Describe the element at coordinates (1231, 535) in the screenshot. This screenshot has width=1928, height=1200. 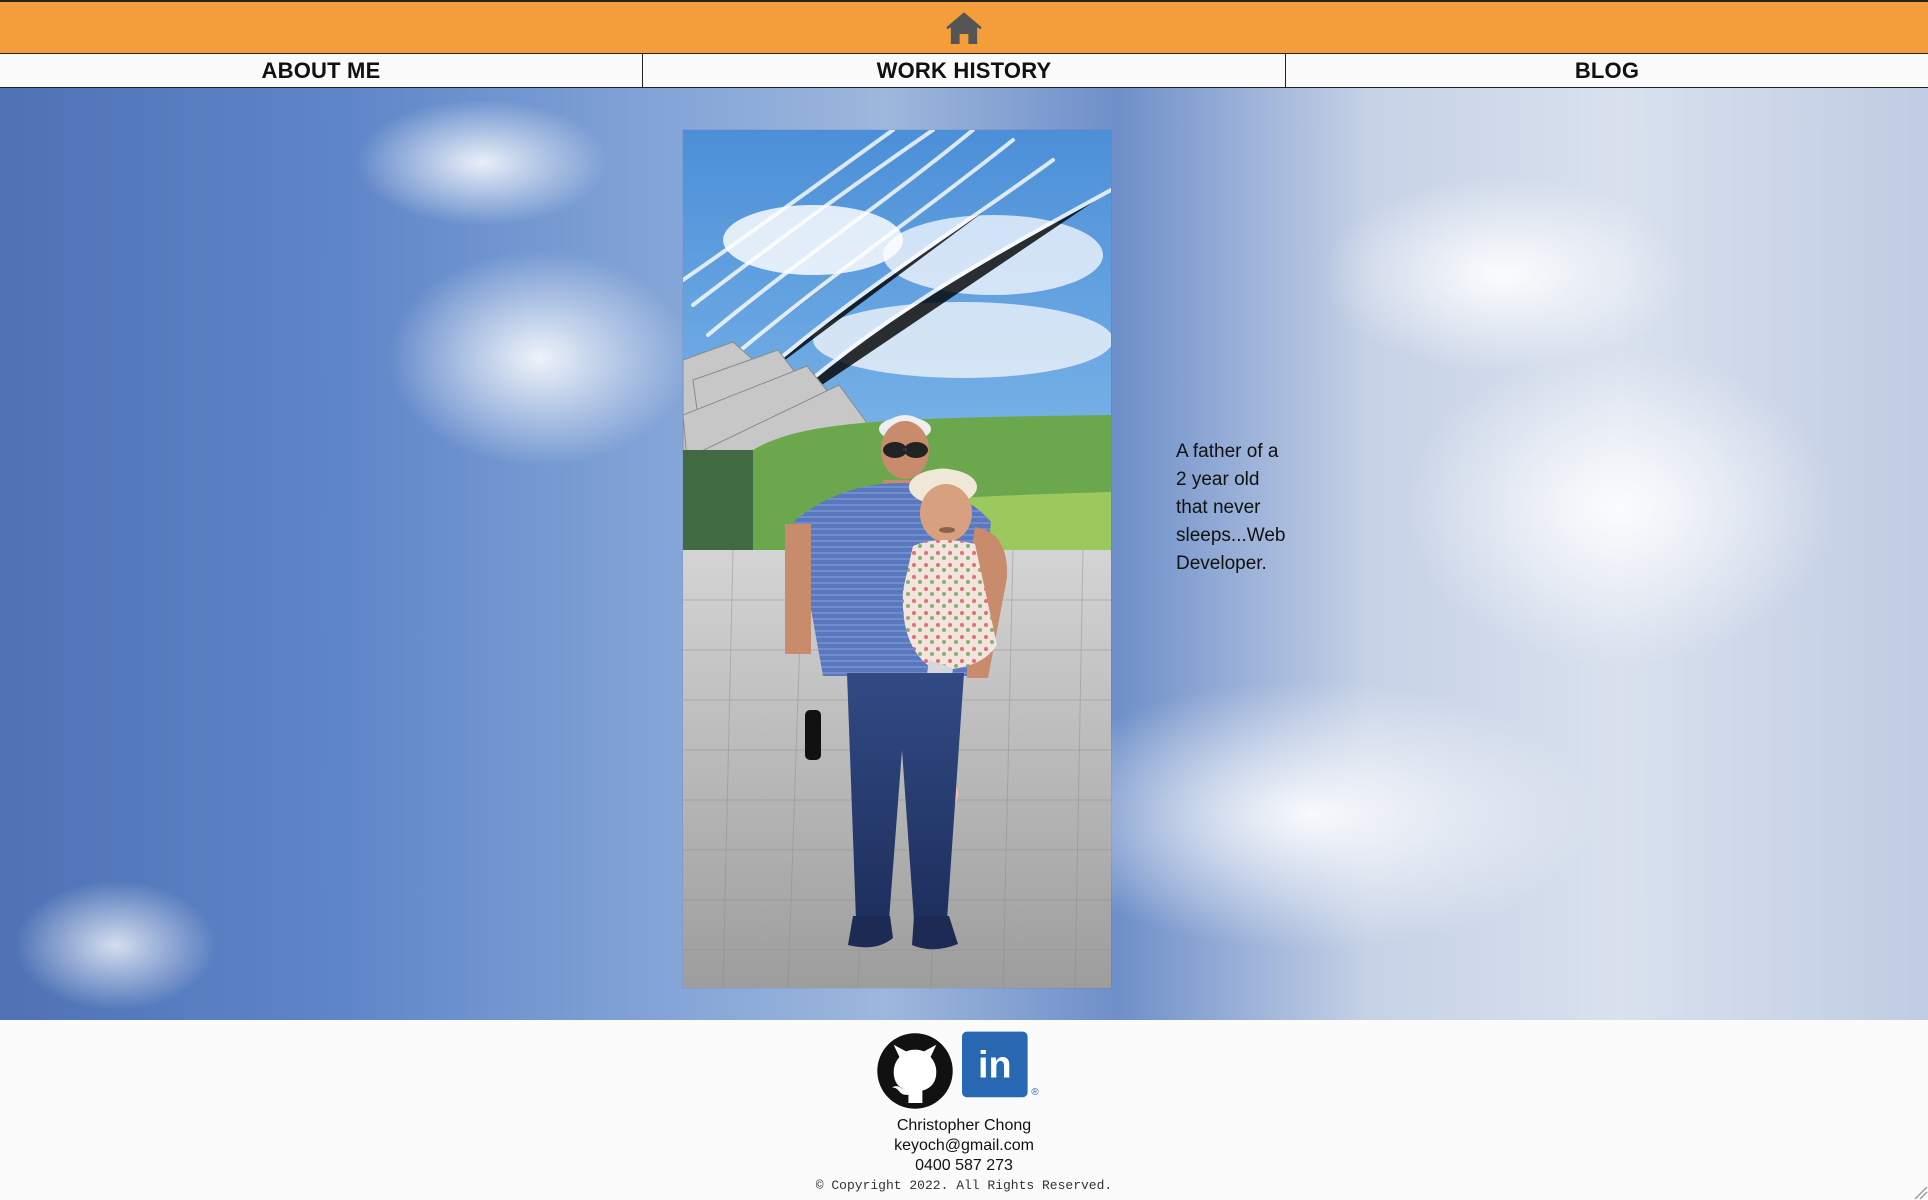
I see `bio-line: sleeps...Web` at that location.